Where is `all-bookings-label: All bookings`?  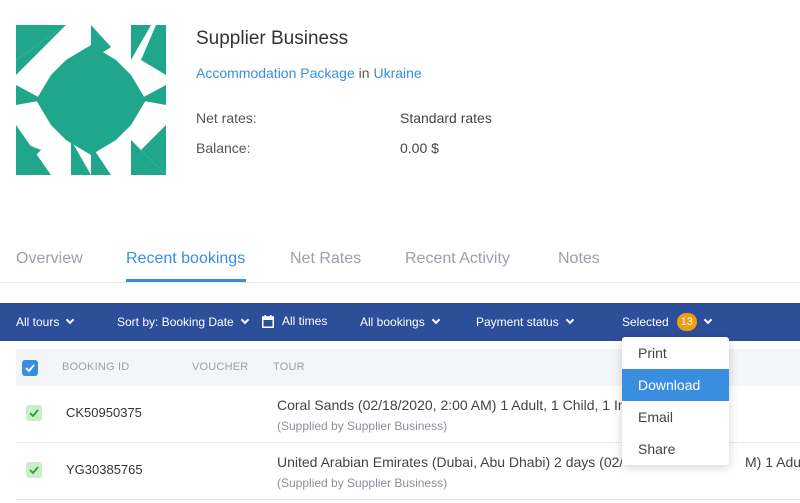
all-bookings-label: All bookings is located at coordinates (392, 322).